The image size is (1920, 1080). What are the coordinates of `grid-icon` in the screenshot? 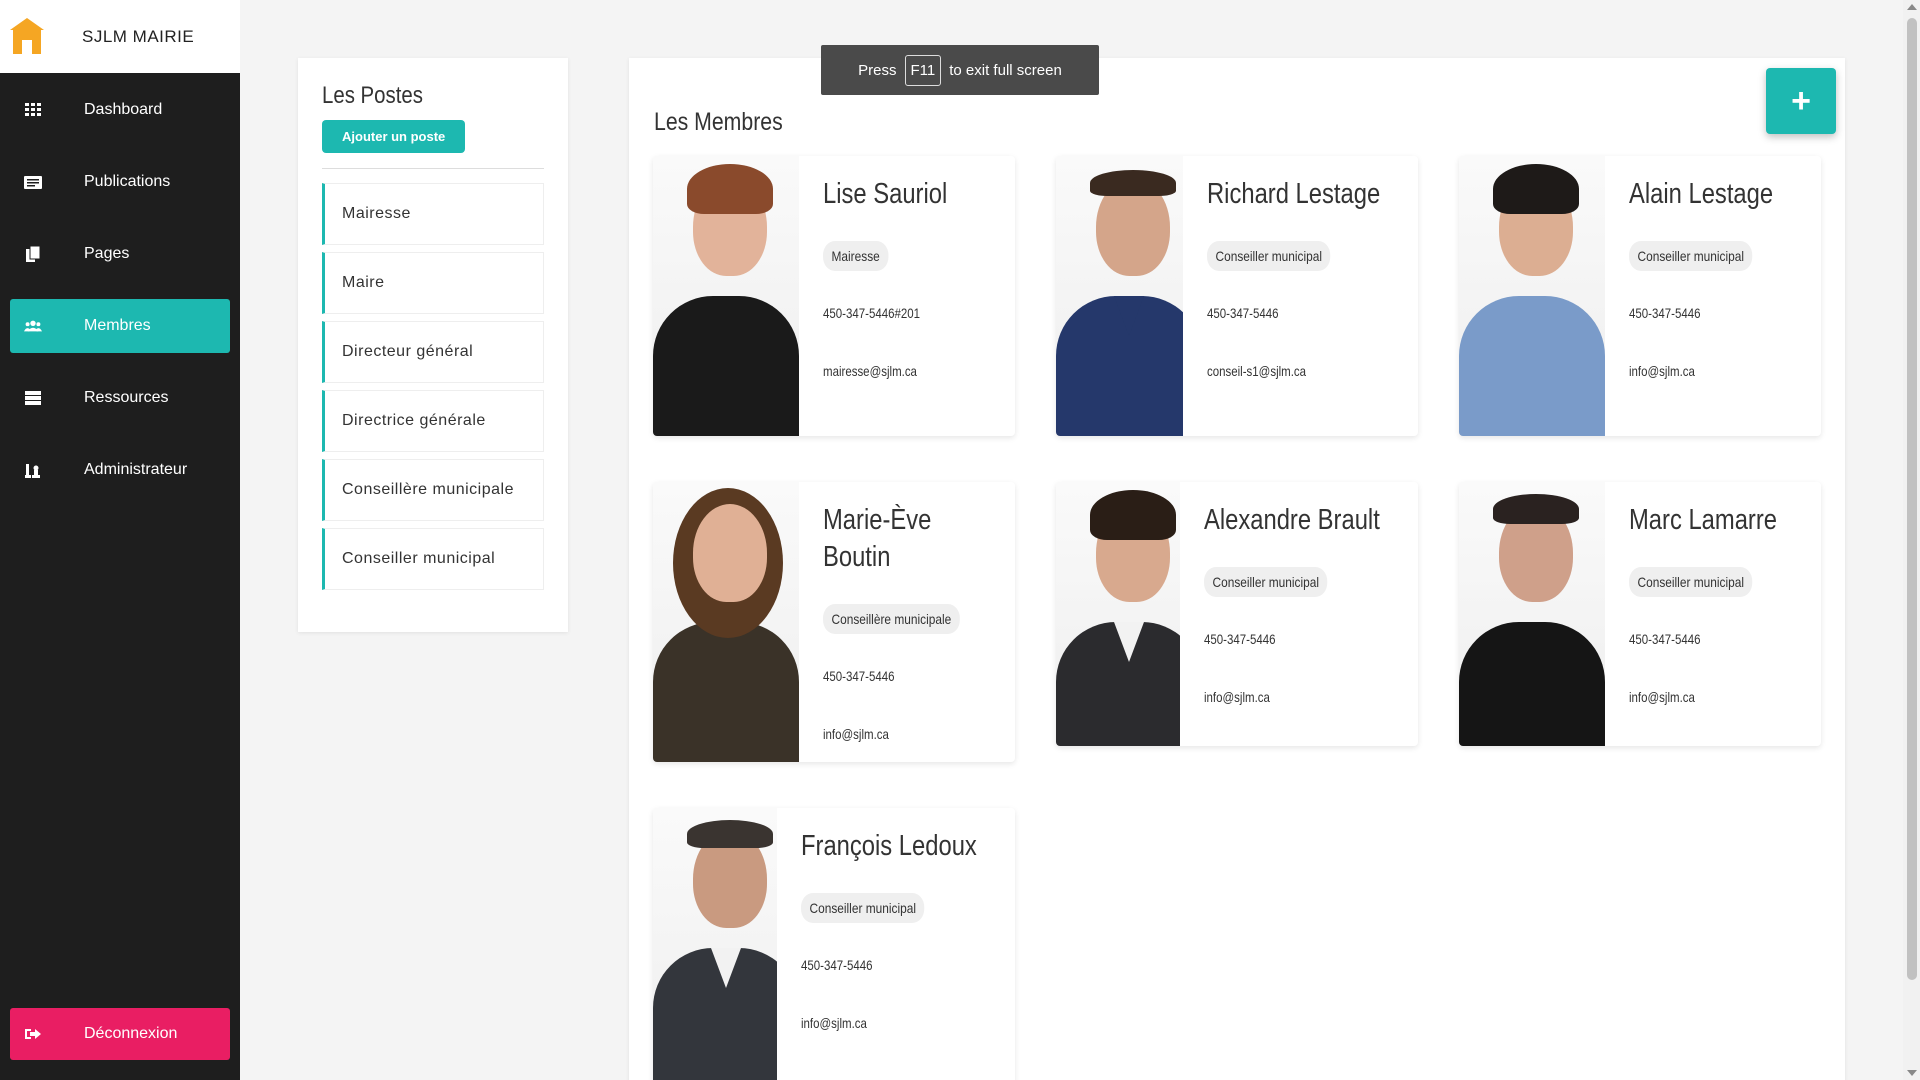 It's located at (33, 110).